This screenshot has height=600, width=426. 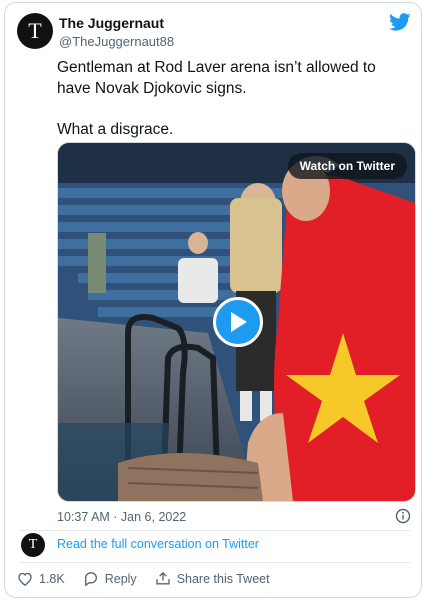 What do you see at coordinates (347, 166) in the screenshot?
I see `watch-on-twitter-button: Watch on Twitter` at bounding box center [347, 166].